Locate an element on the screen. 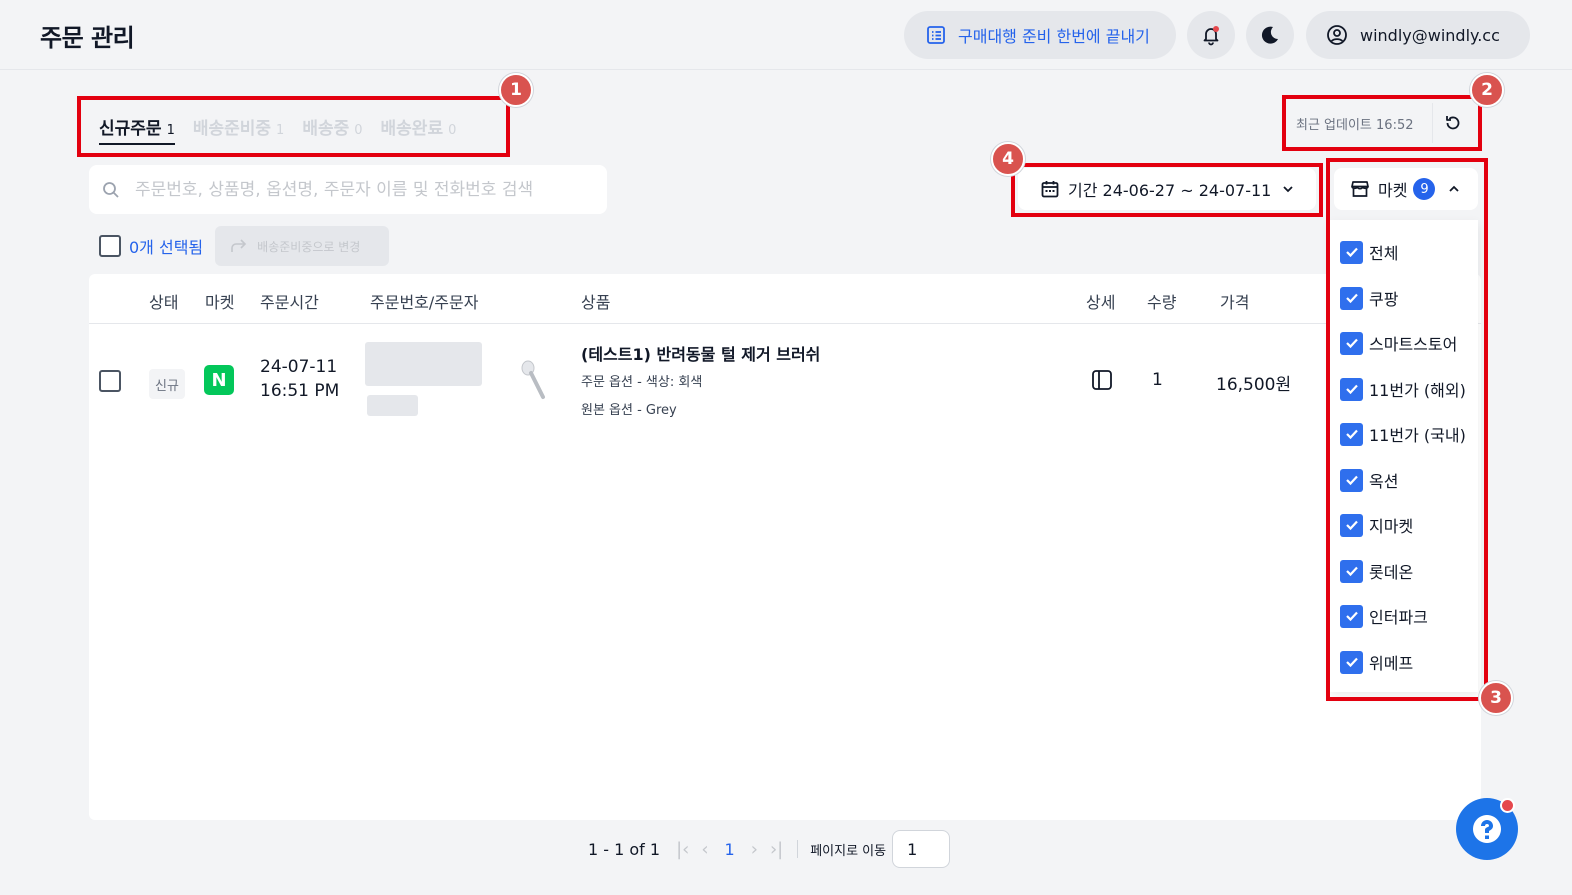 This screenshot has height=895, width=1572. orderer-placeholder is located at coordinates (392, 405).